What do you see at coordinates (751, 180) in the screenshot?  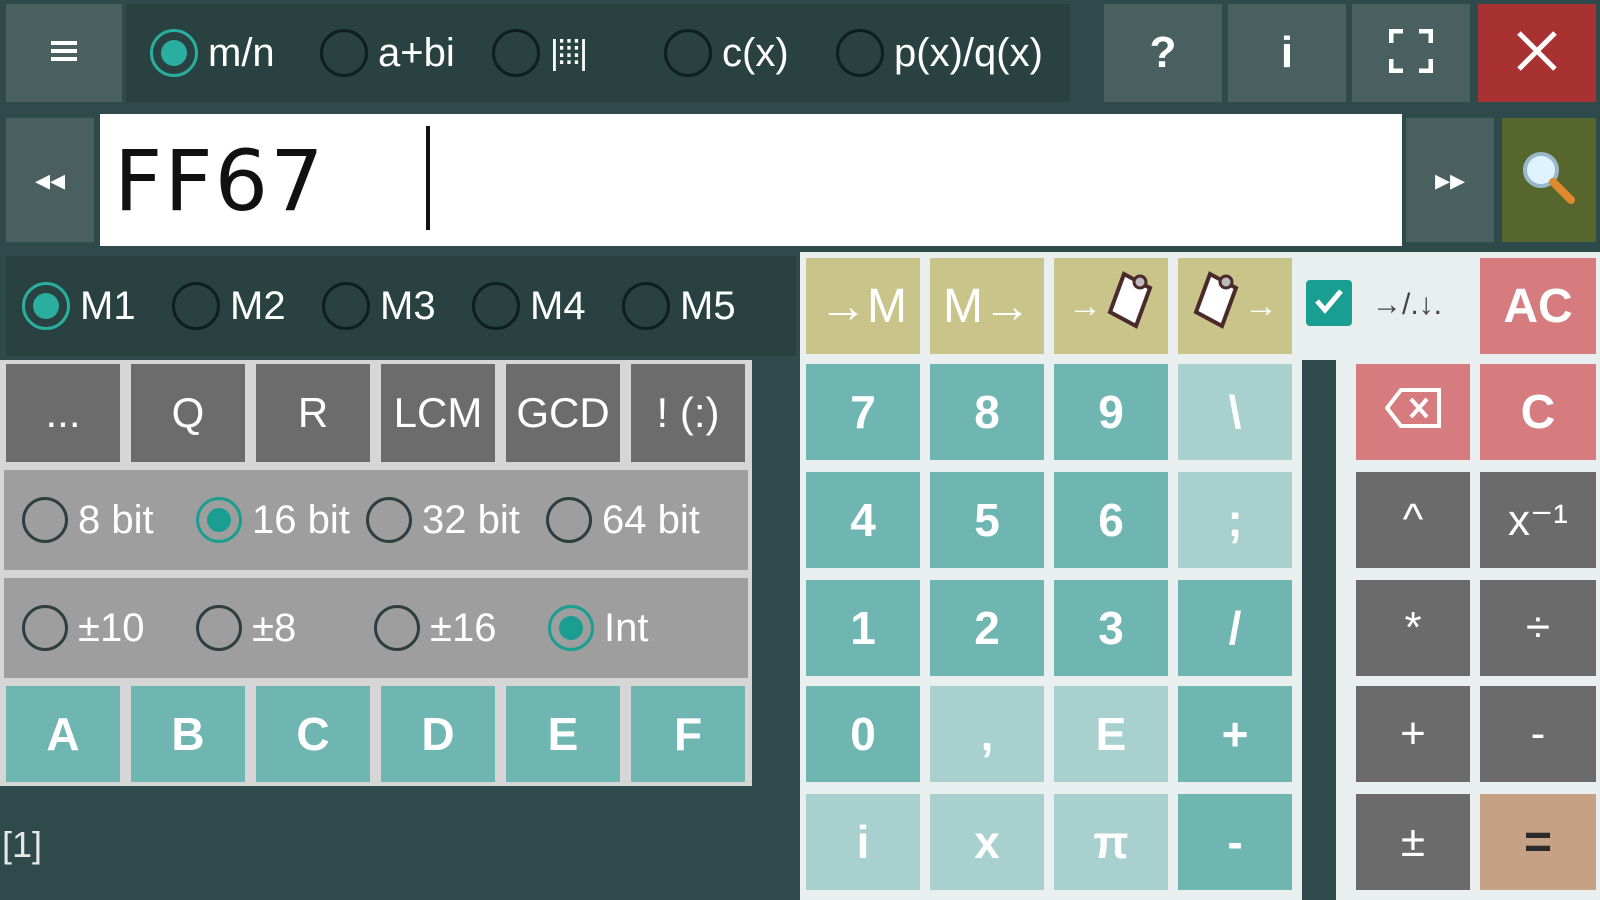 I see `expression-input: FF67` at bounding box center [751, 180].